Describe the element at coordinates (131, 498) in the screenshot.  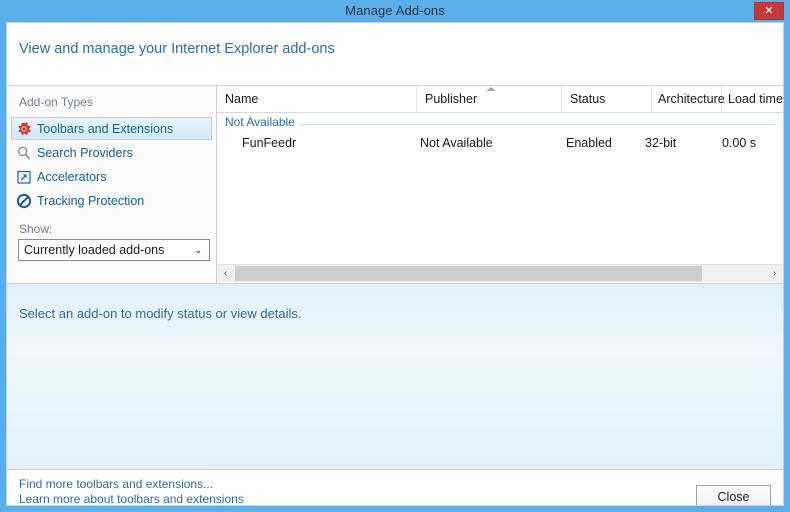
I see `learn-more-link: Learn more about toolbars and extensions` at that location.